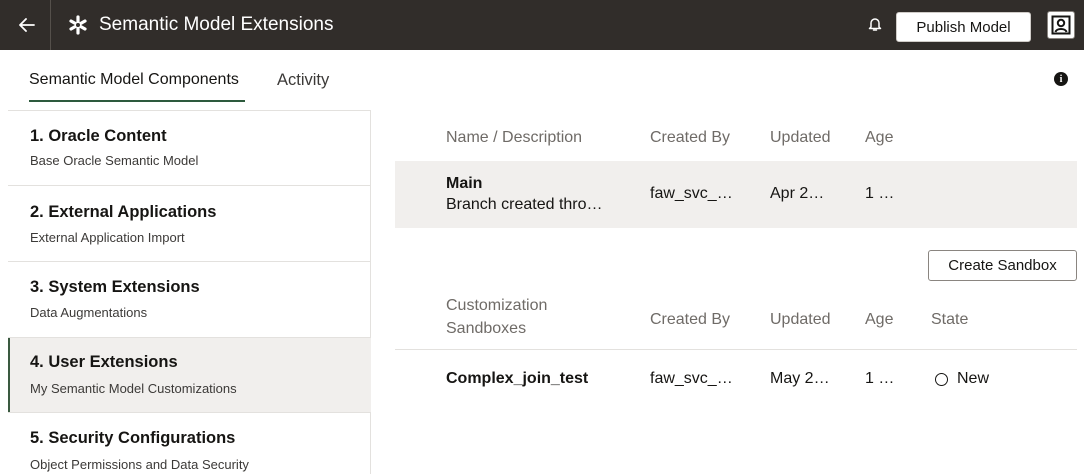 Image resolution: width=1084 pixels, height=474 pixels. I want to click on user-profile-icon, so click(1061, 25).